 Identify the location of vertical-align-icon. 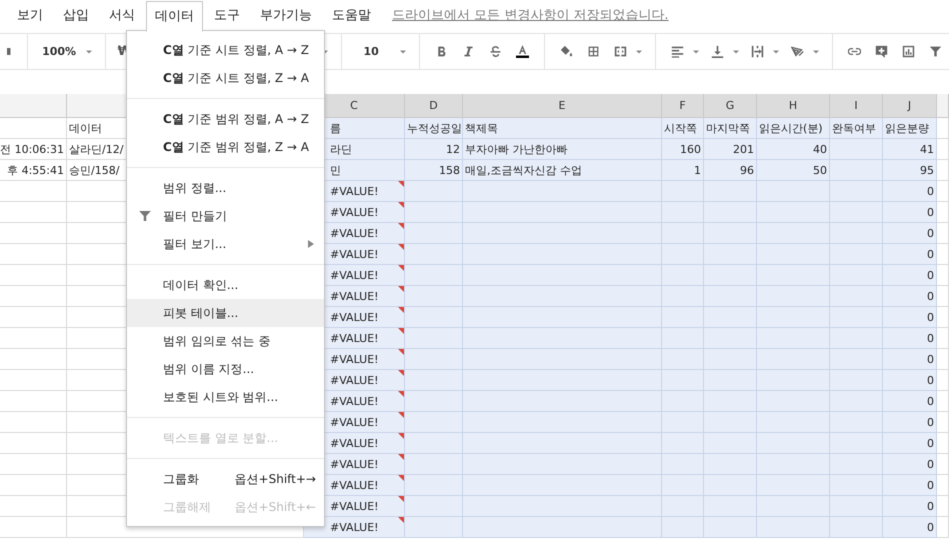
(717, 51).